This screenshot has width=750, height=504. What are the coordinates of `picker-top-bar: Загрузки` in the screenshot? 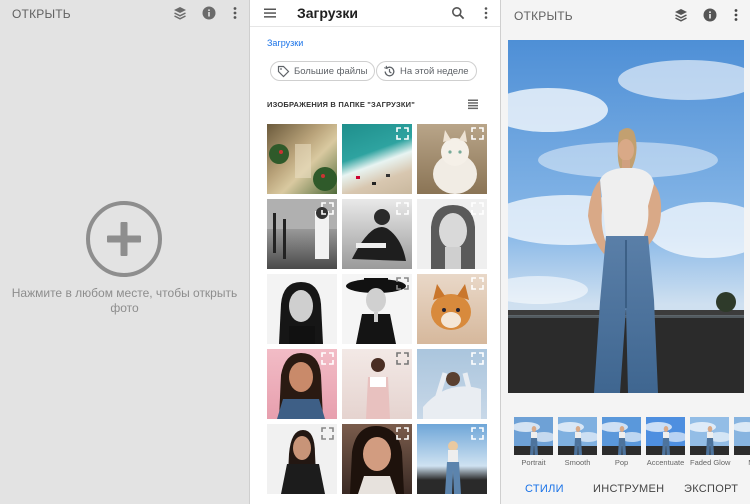 It's located at (375, 13).